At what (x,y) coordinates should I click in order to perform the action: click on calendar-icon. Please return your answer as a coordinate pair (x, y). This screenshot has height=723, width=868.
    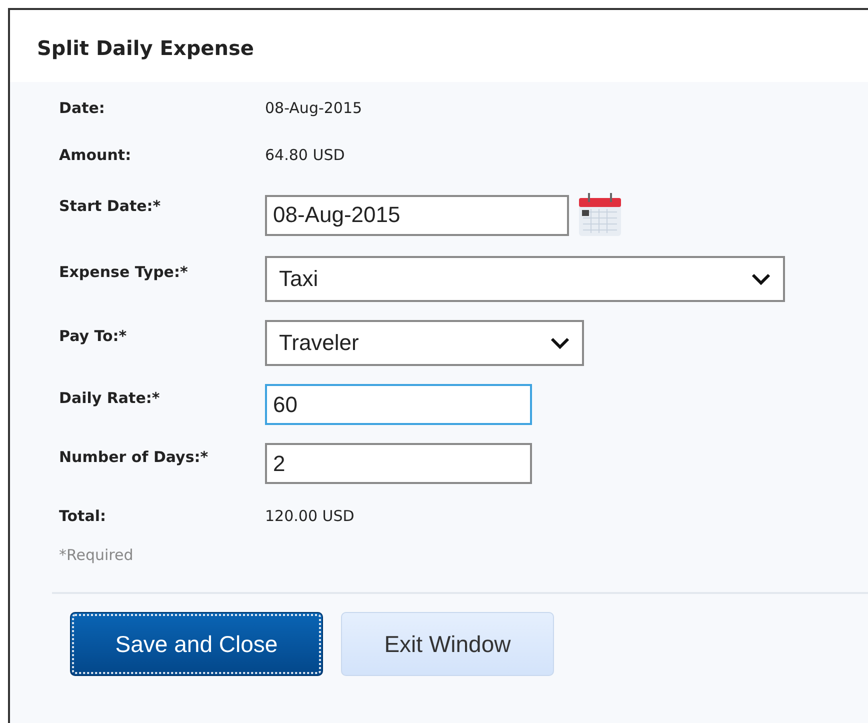
    Looking at the image, I should click on (600, 215).